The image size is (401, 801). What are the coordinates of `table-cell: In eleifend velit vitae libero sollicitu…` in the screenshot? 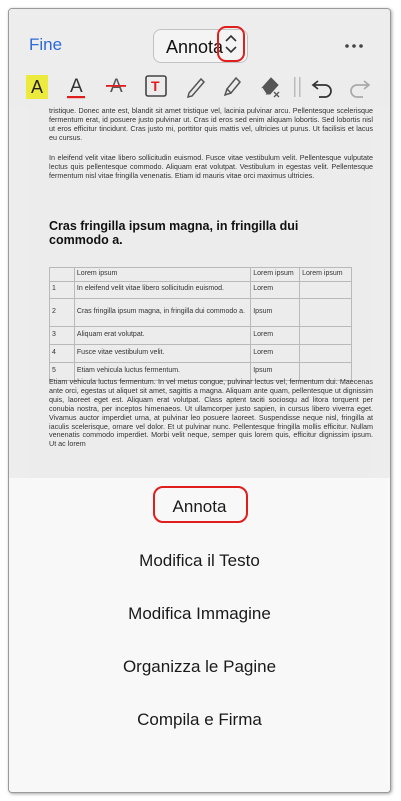 It's located at (162, 289).